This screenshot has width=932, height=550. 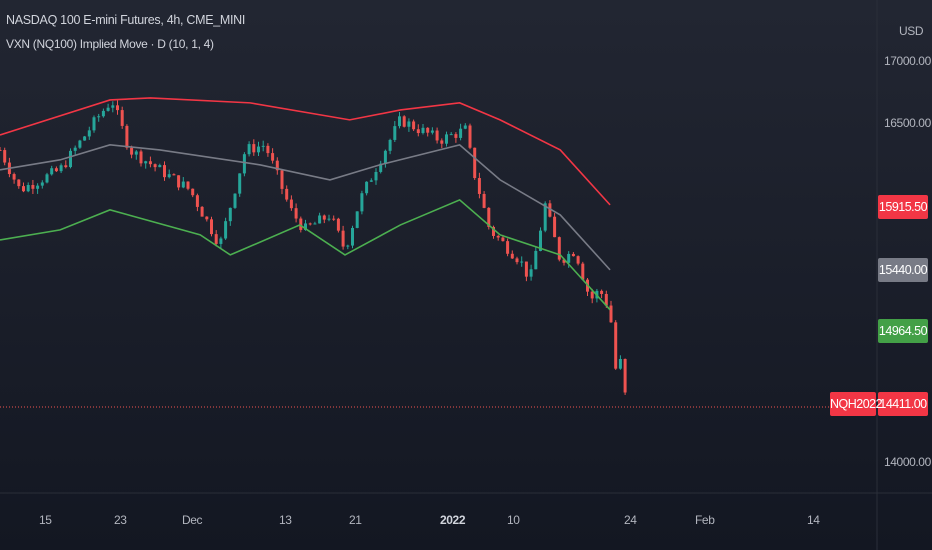 What do you see at coordinates (120, 520) in the screenshot?
I see `time-tick: 23` at bounding box center [120, 520].